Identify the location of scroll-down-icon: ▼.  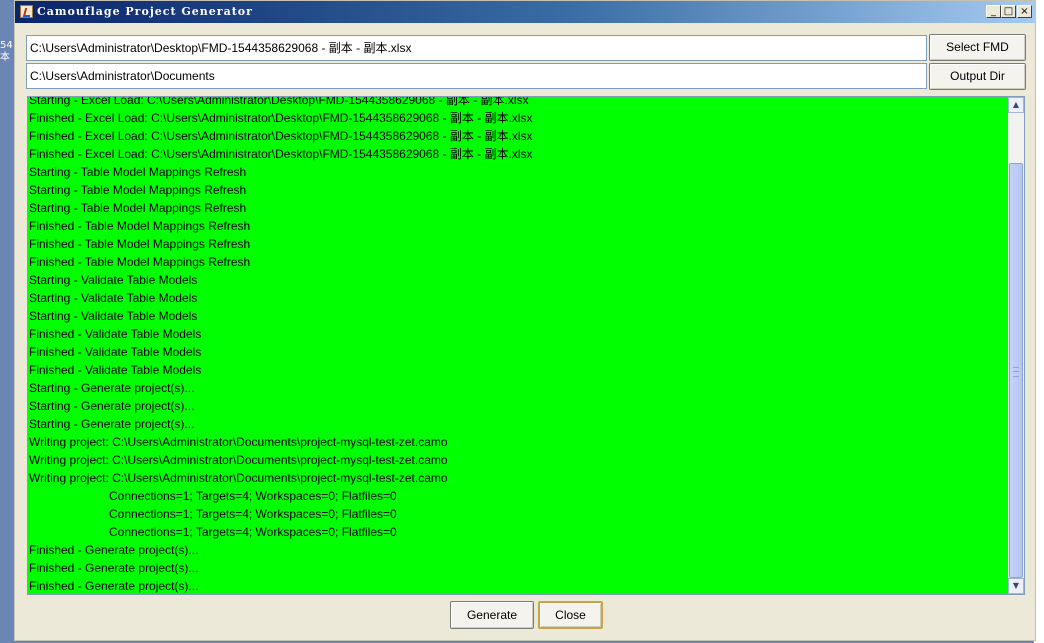
(1016, 586).